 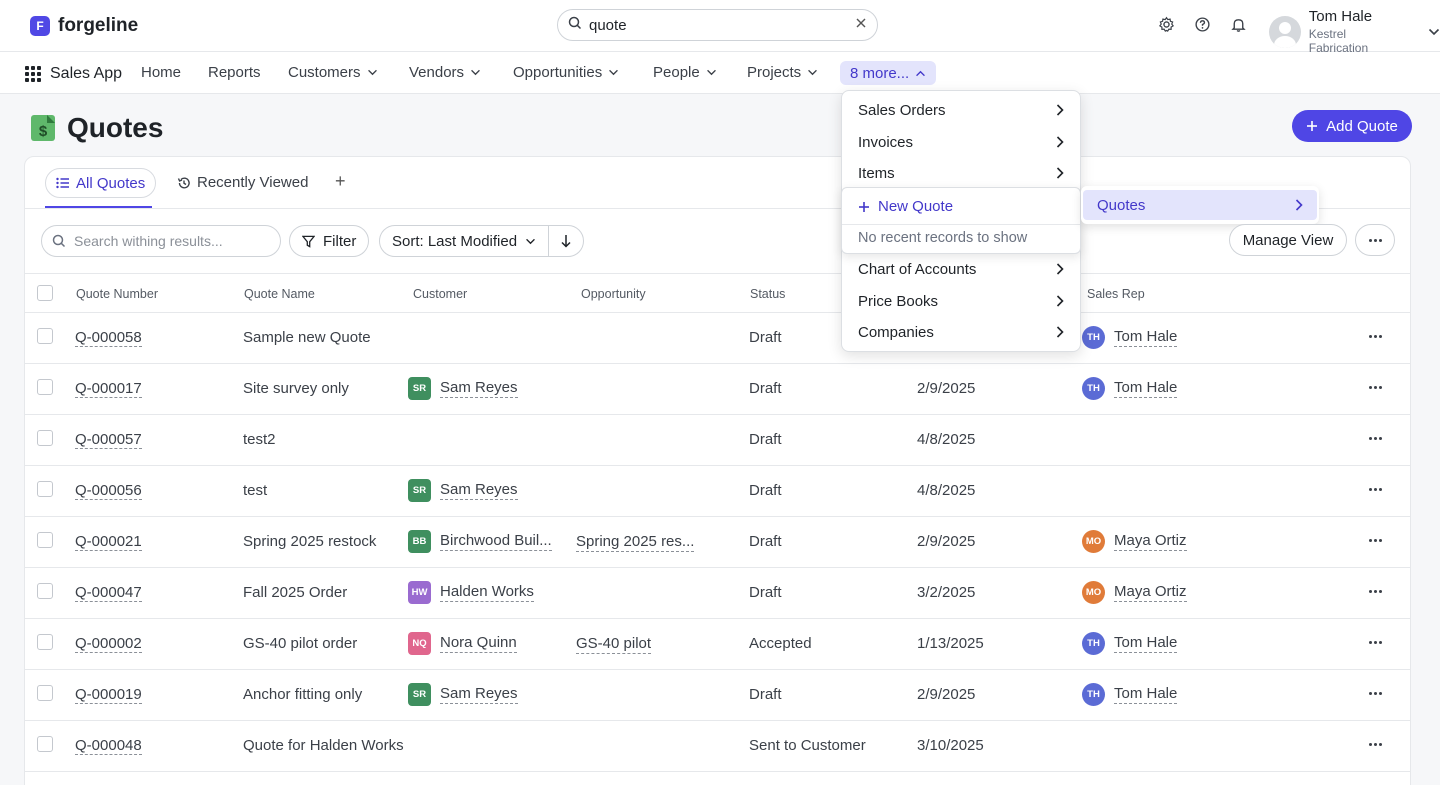 I want to click on nav-opportunities: Opportunities, so click(x=566, y=72).